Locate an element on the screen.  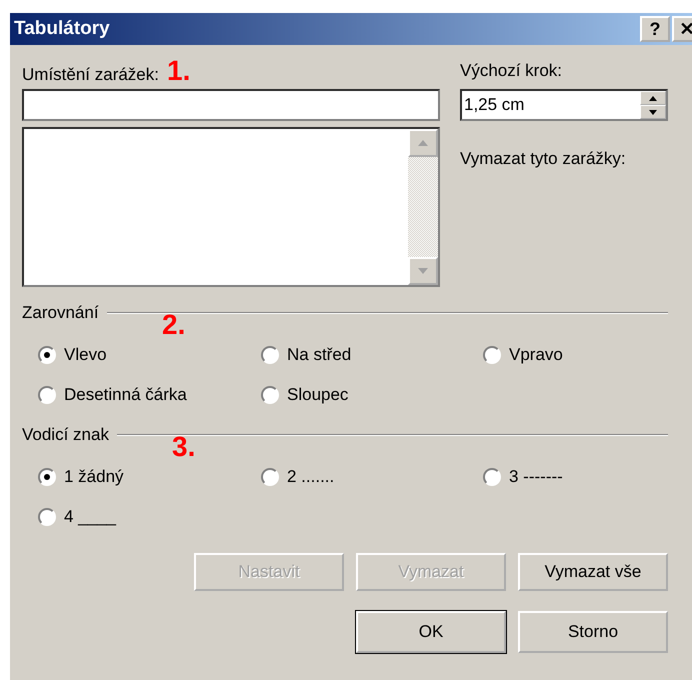
radio-option: 4 ____ is located at coordinates (149, 517).